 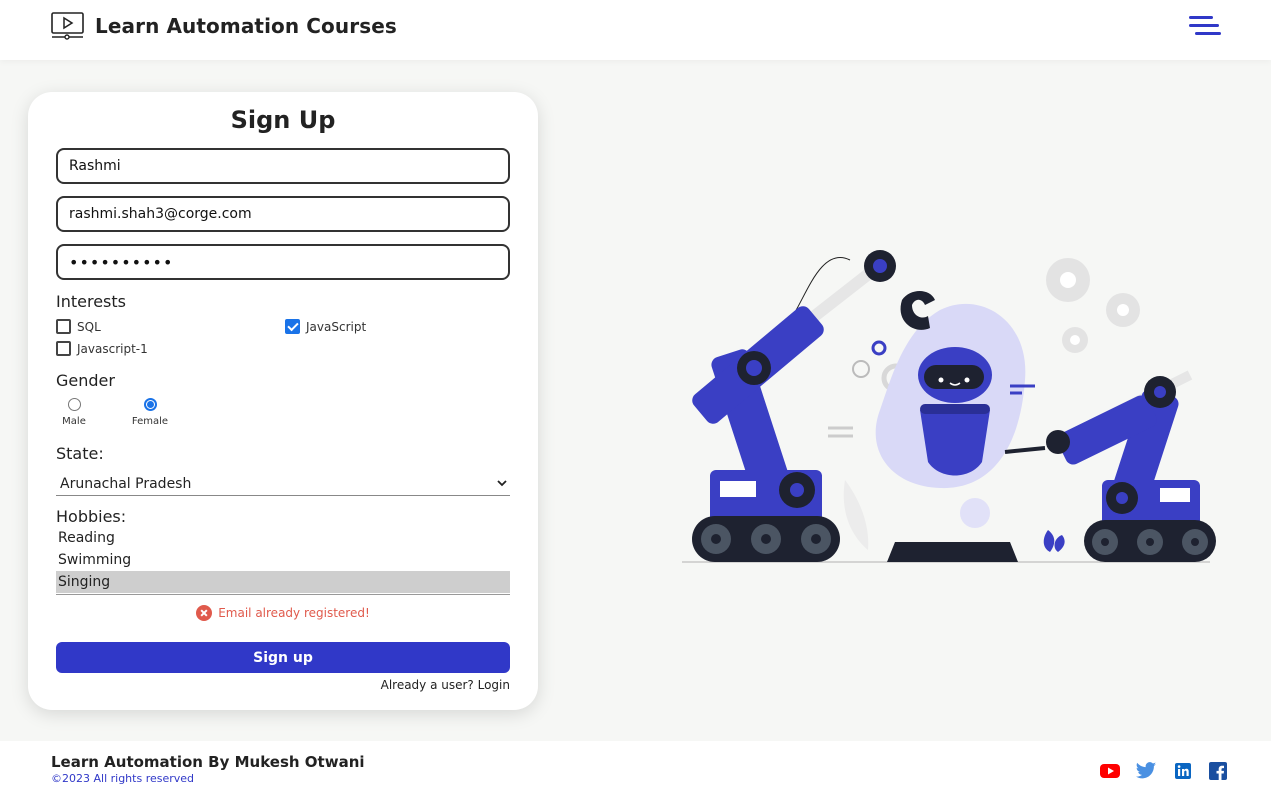 What do you see at coordinates (80, 453) in the screenshot?
I see `state-label: State:` at bounding box center [80, 453].